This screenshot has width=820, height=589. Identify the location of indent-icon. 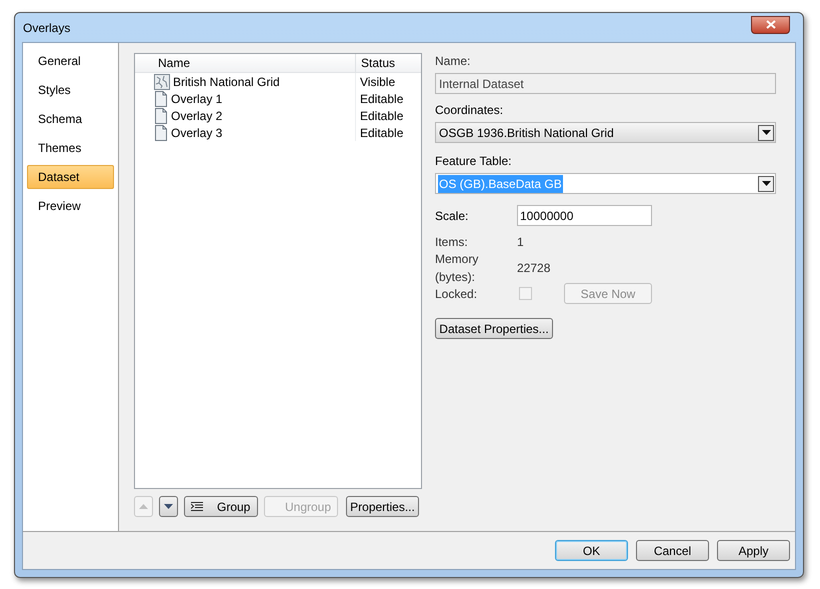
(197, 506).